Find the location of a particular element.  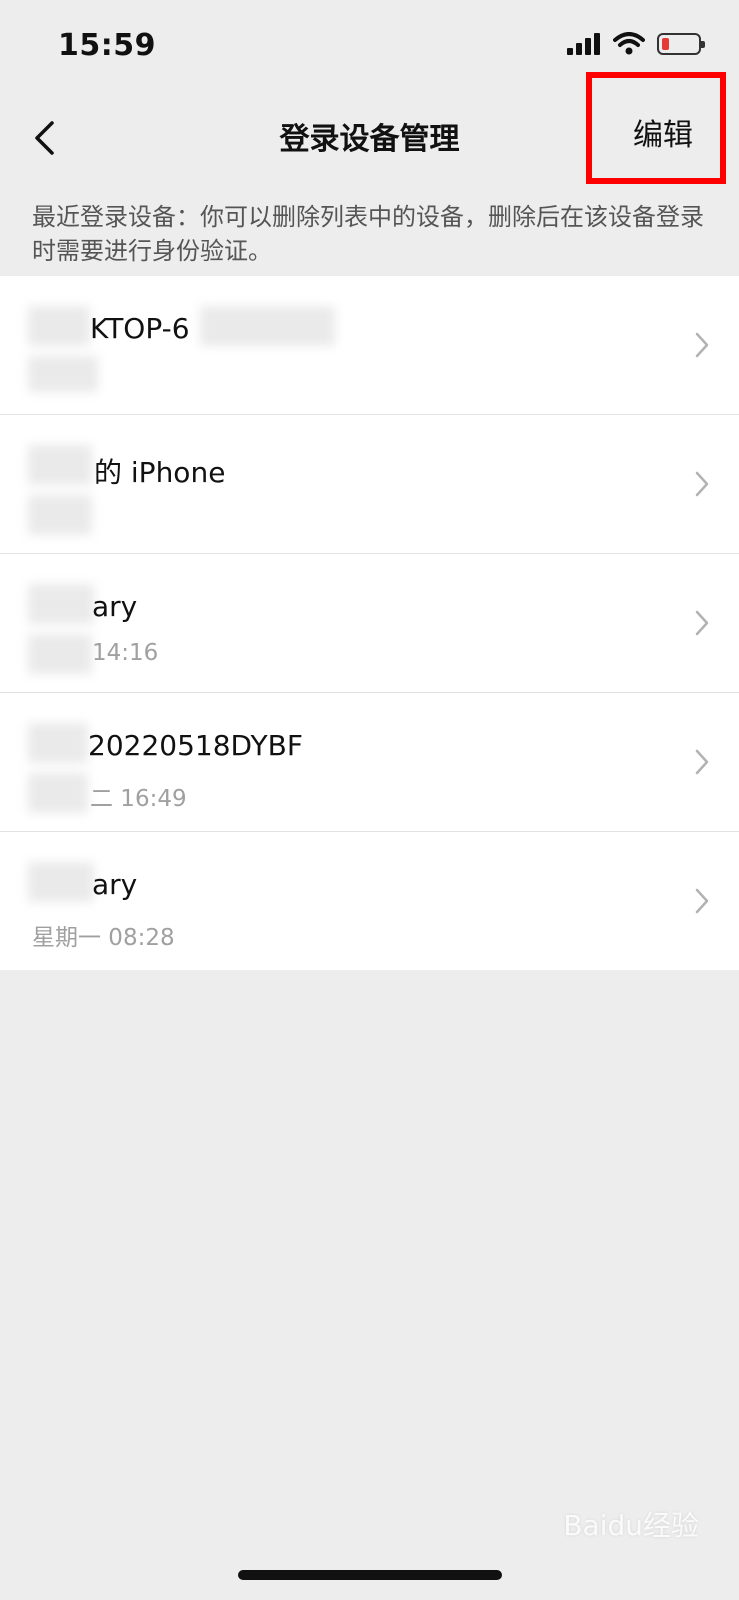

status-bar: 15:59 is located at coordinates (369, 48).